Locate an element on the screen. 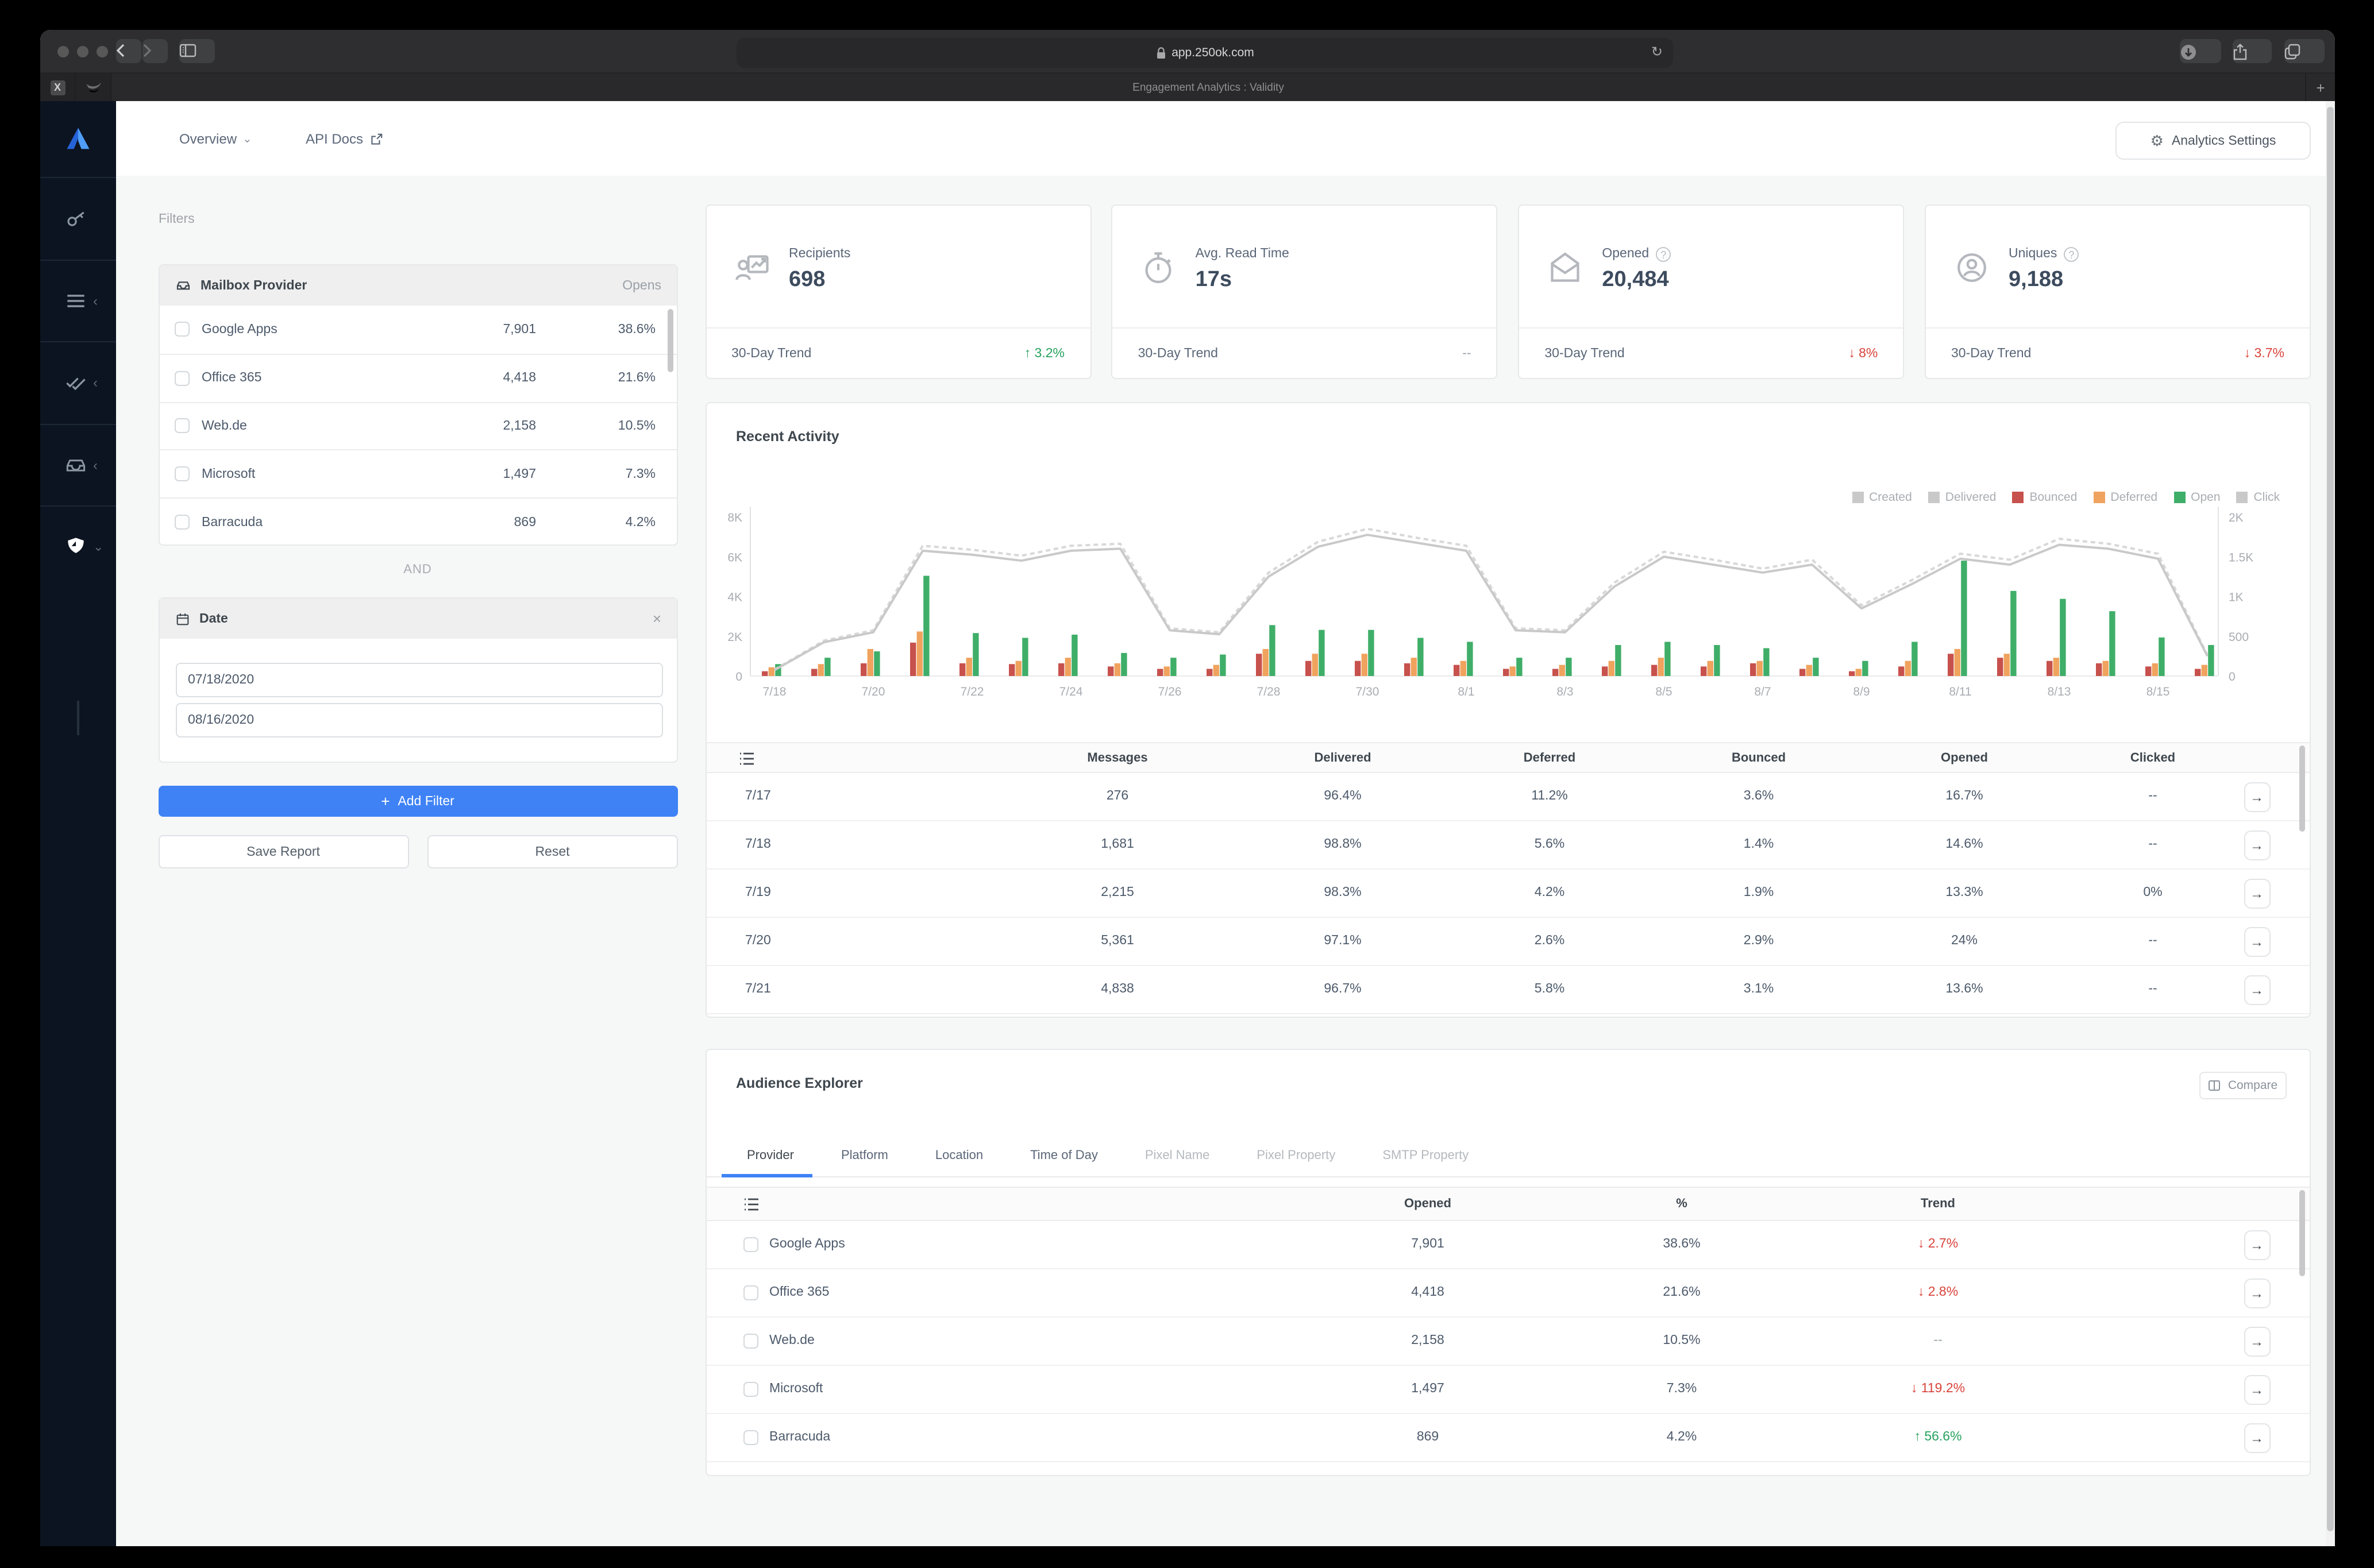  add-filter-button: + Add Filter is located at coordinates (417, 801).